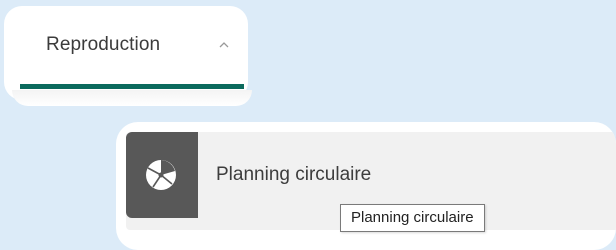  I want to click on pie-chart-icon, so click(161, 175).